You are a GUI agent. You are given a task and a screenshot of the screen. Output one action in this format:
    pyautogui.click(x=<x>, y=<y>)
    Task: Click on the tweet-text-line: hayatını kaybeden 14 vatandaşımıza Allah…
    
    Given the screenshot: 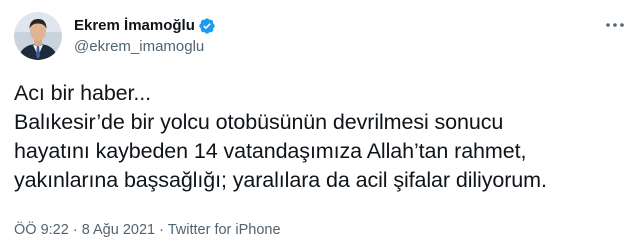 What is the action you would take?
    pyautogui.click(x=270, y=151)
    